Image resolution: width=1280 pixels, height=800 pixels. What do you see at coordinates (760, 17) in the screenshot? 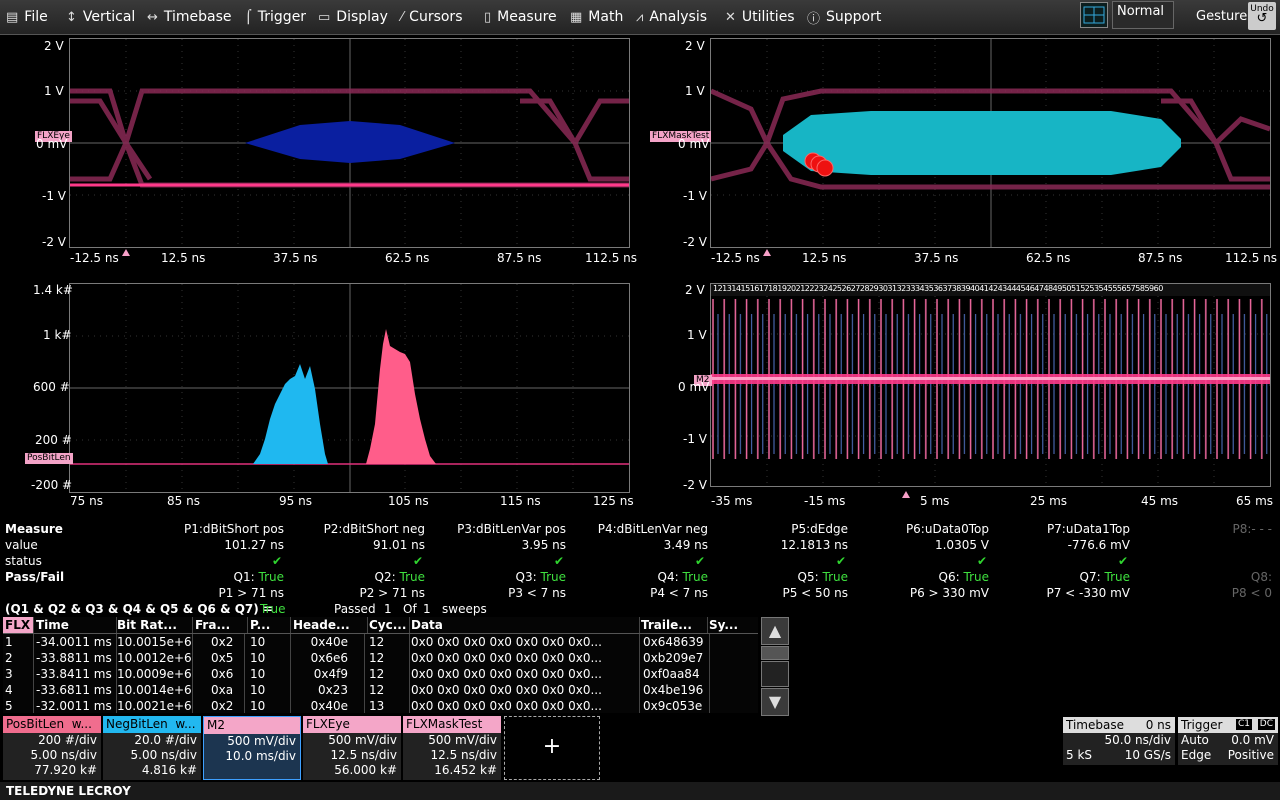
I see `menu-utilities: ✕ Utilities` at bounding box center [760, 17].